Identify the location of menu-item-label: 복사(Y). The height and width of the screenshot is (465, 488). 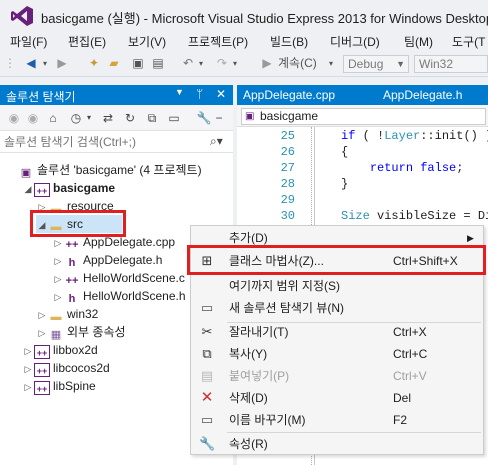
(248, 354).